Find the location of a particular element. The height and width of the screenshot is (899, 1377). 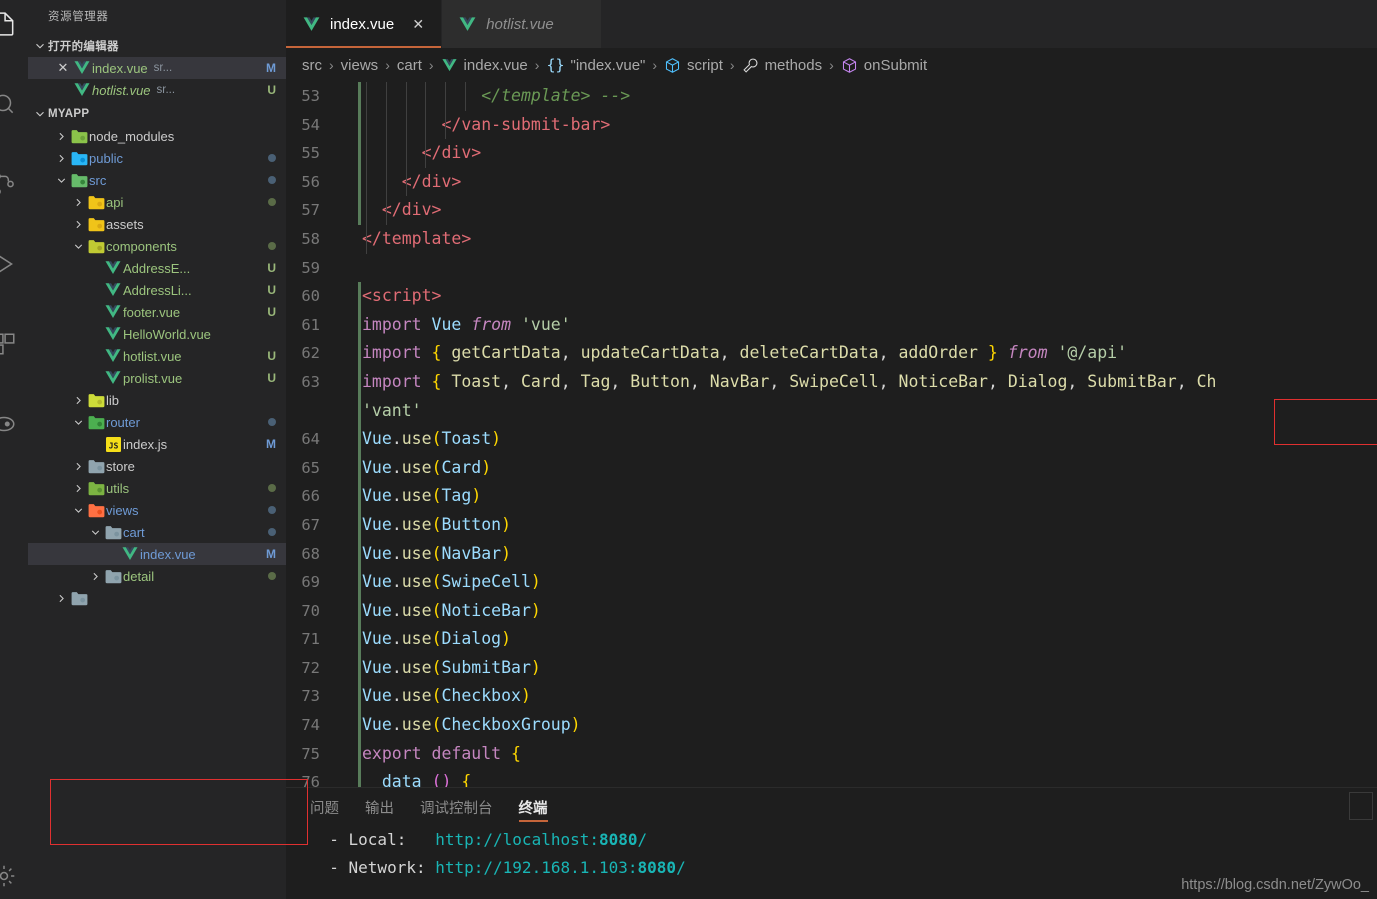

code-line-text: Vue.use(Dialog) is located at coordinates (437, 639).